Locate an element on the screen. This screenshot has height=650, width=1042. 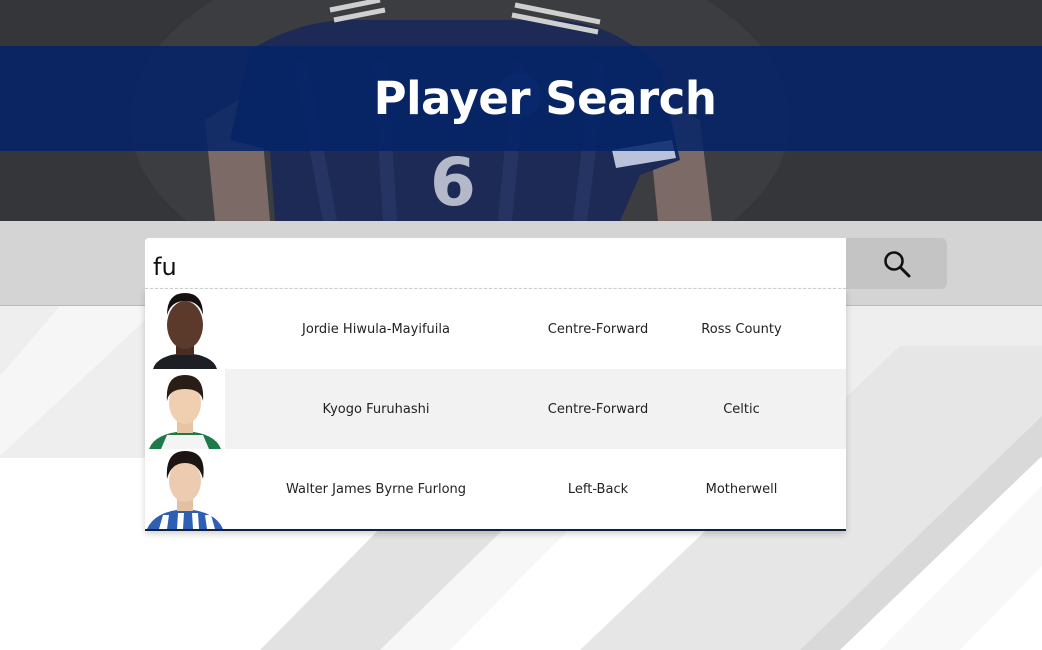
search-input is located at coordinates (495, 263).